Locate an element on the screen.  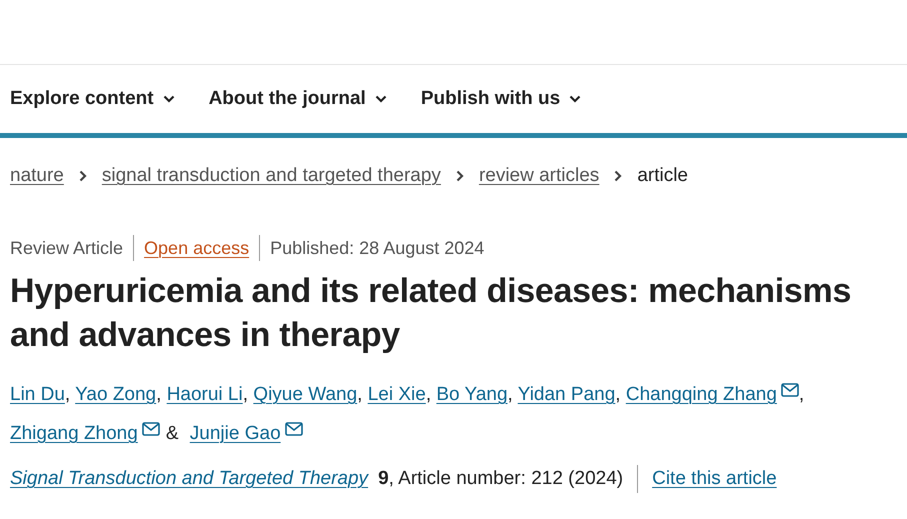
author-link: Yidan Pang is located at coordinates (567, 394).